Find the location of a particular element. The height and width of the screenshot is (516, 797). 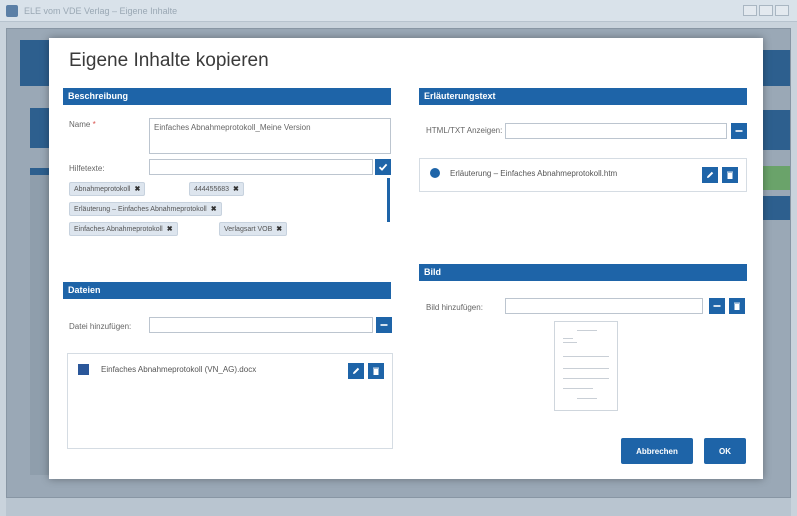

delete-image-button is located at coordinates (737, 306).